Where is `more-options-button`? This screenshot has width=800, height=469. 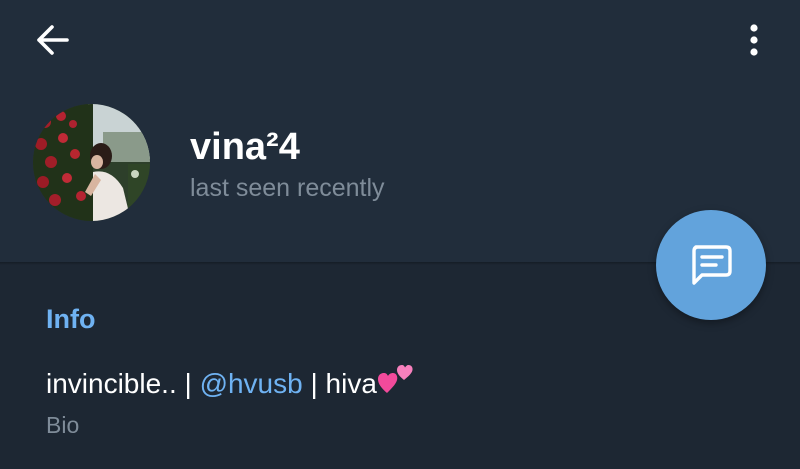
more-options-button is located at coordinates (754, 40).